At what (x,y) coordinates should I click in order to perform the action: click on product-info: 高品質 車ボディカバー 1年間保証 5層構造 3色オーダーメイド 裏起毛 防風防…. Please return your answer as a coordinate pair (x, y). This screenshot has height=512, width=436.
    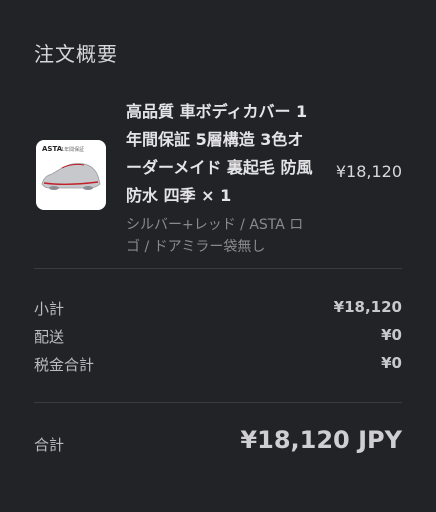
    Looking at the image, I should click on (221, 178).